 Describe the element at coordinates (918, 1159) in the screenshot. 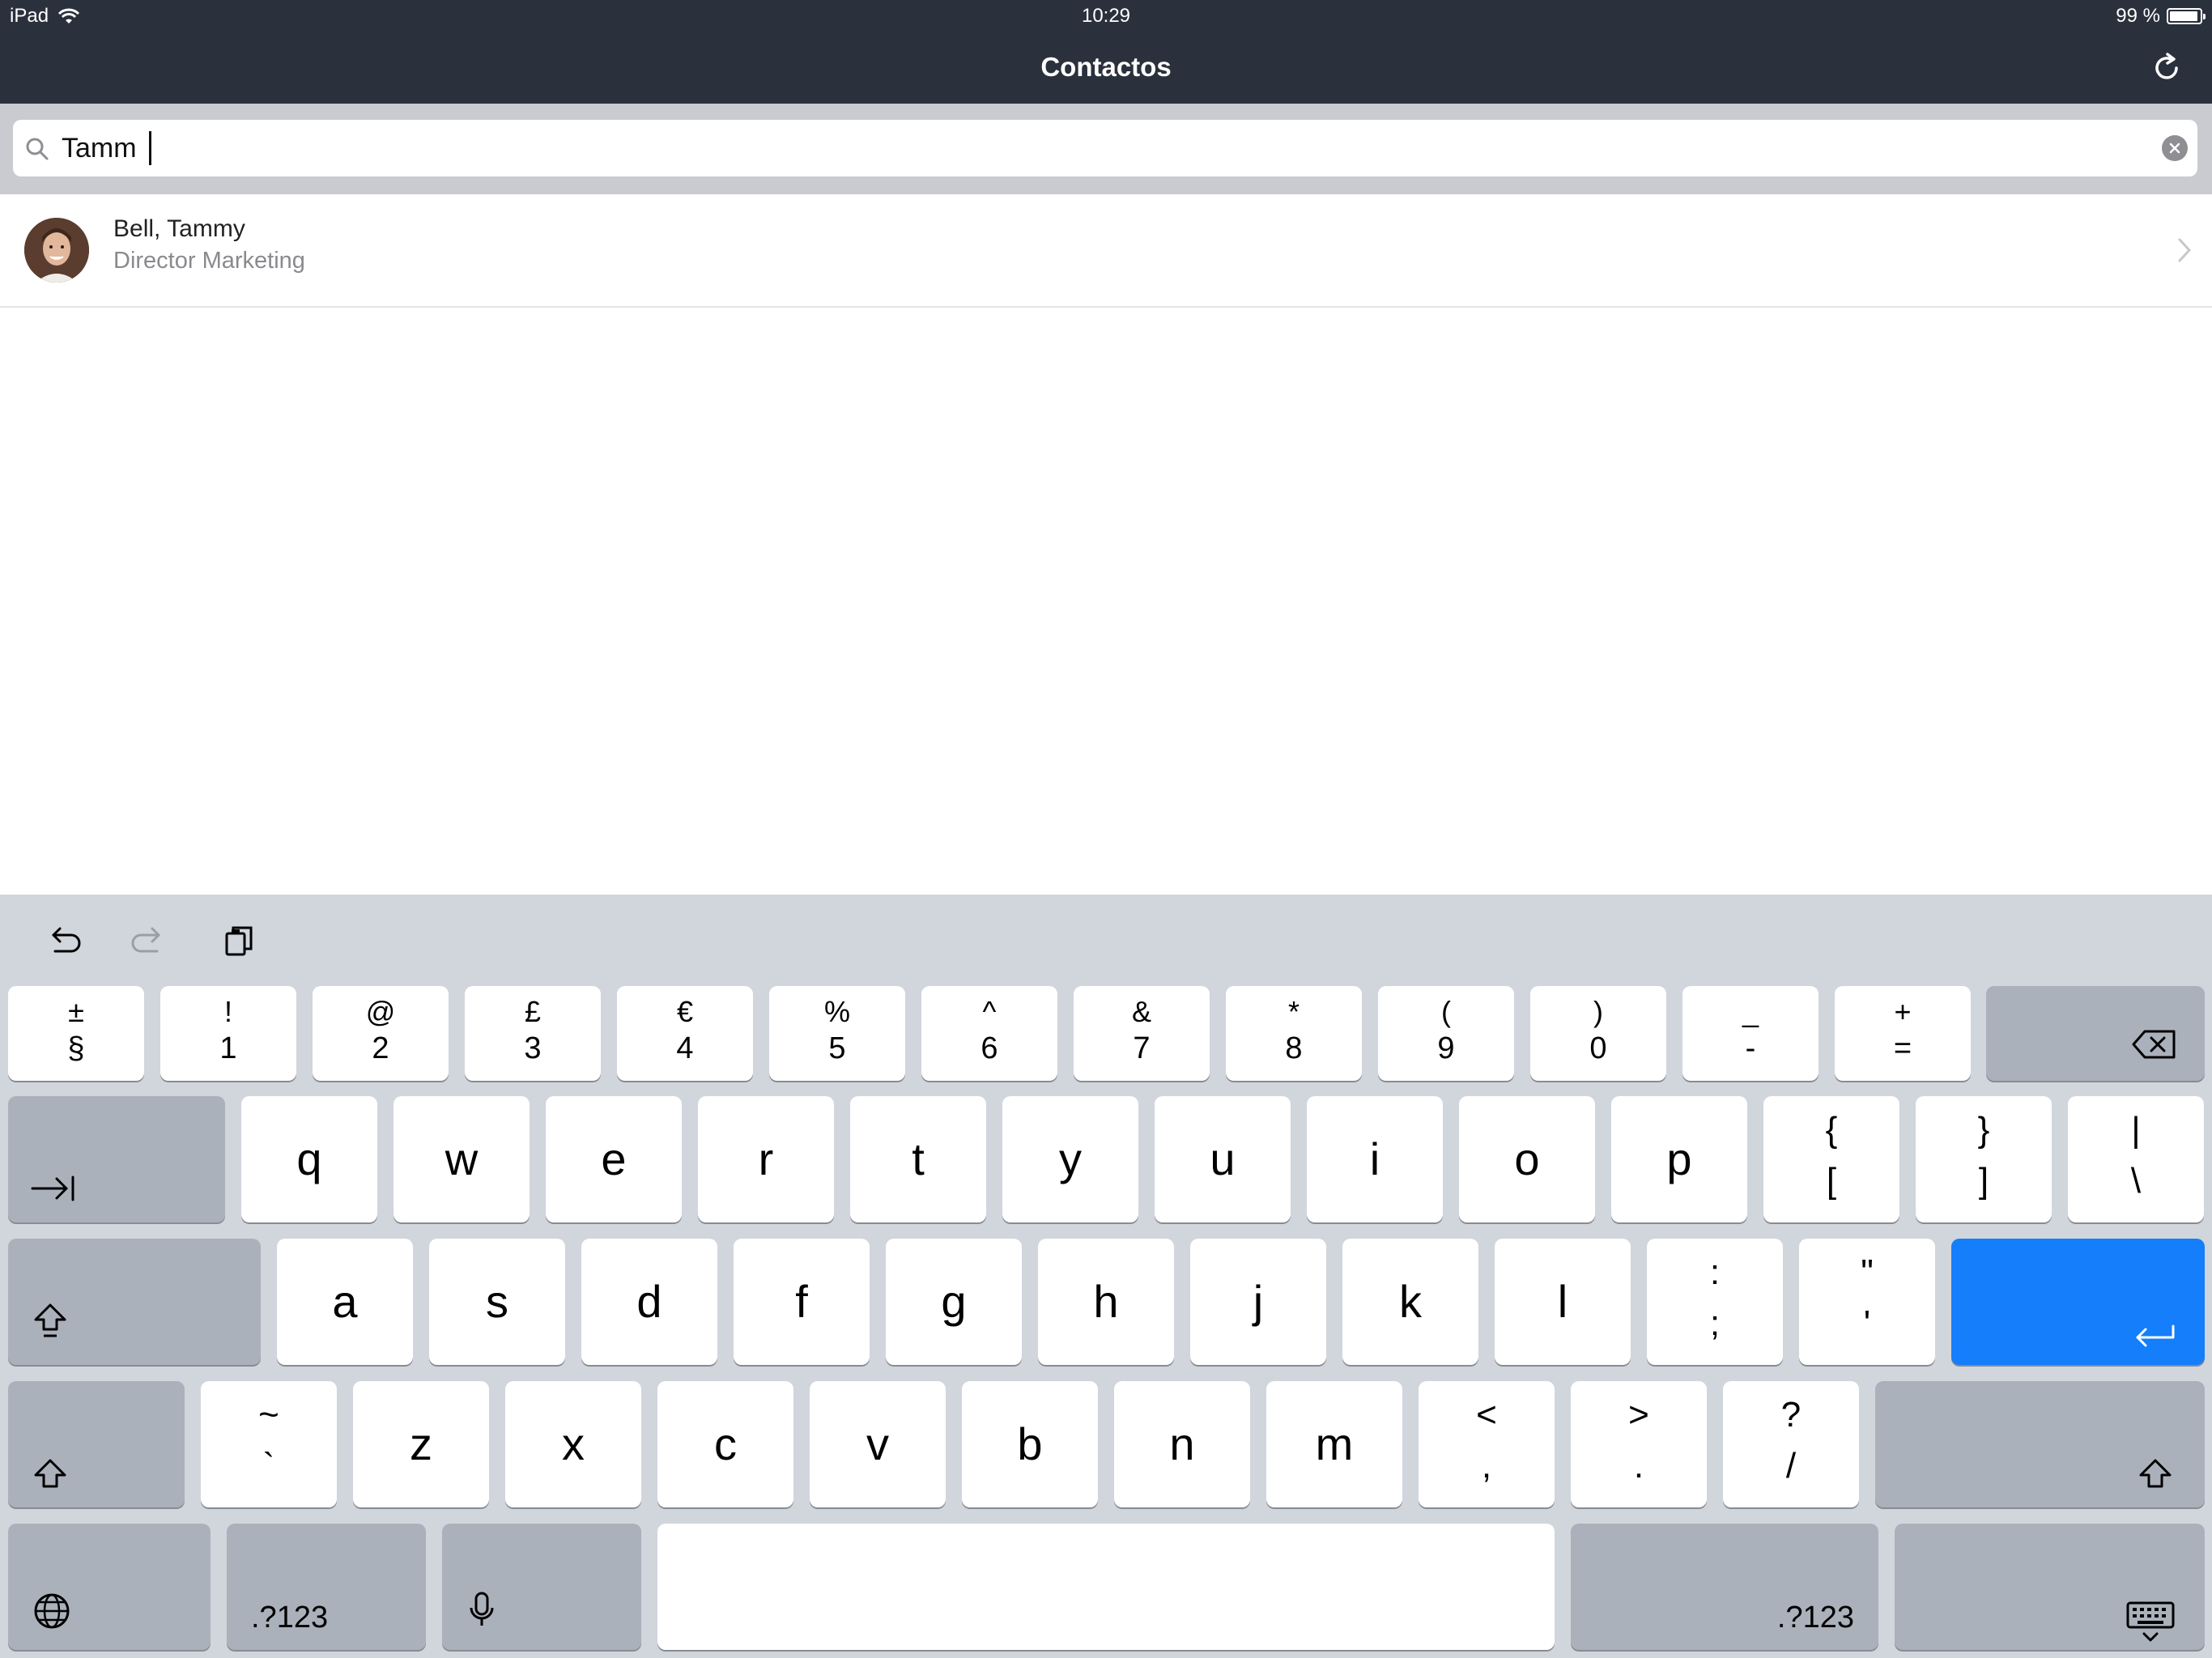

I see `key-t: t` at that location.